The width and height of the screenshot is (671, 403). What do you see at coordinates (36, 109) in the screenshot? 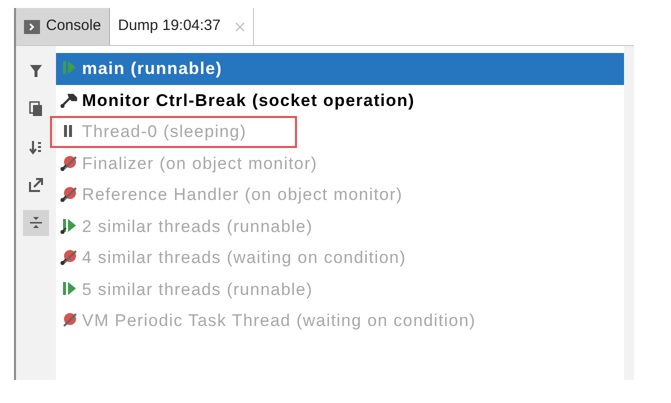
I see `copy-icon` at bounding box center [36, 109].